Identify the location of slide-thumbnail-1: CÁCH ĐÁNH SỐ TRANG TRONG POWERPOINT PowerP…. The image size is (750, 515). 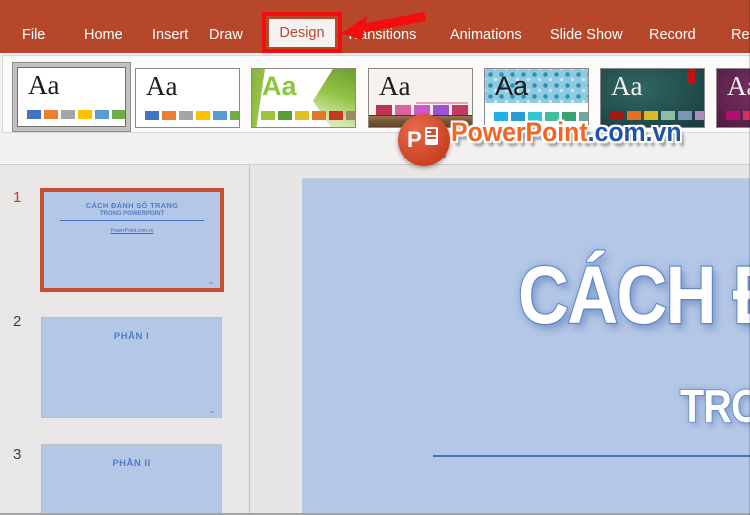
(132, 240).